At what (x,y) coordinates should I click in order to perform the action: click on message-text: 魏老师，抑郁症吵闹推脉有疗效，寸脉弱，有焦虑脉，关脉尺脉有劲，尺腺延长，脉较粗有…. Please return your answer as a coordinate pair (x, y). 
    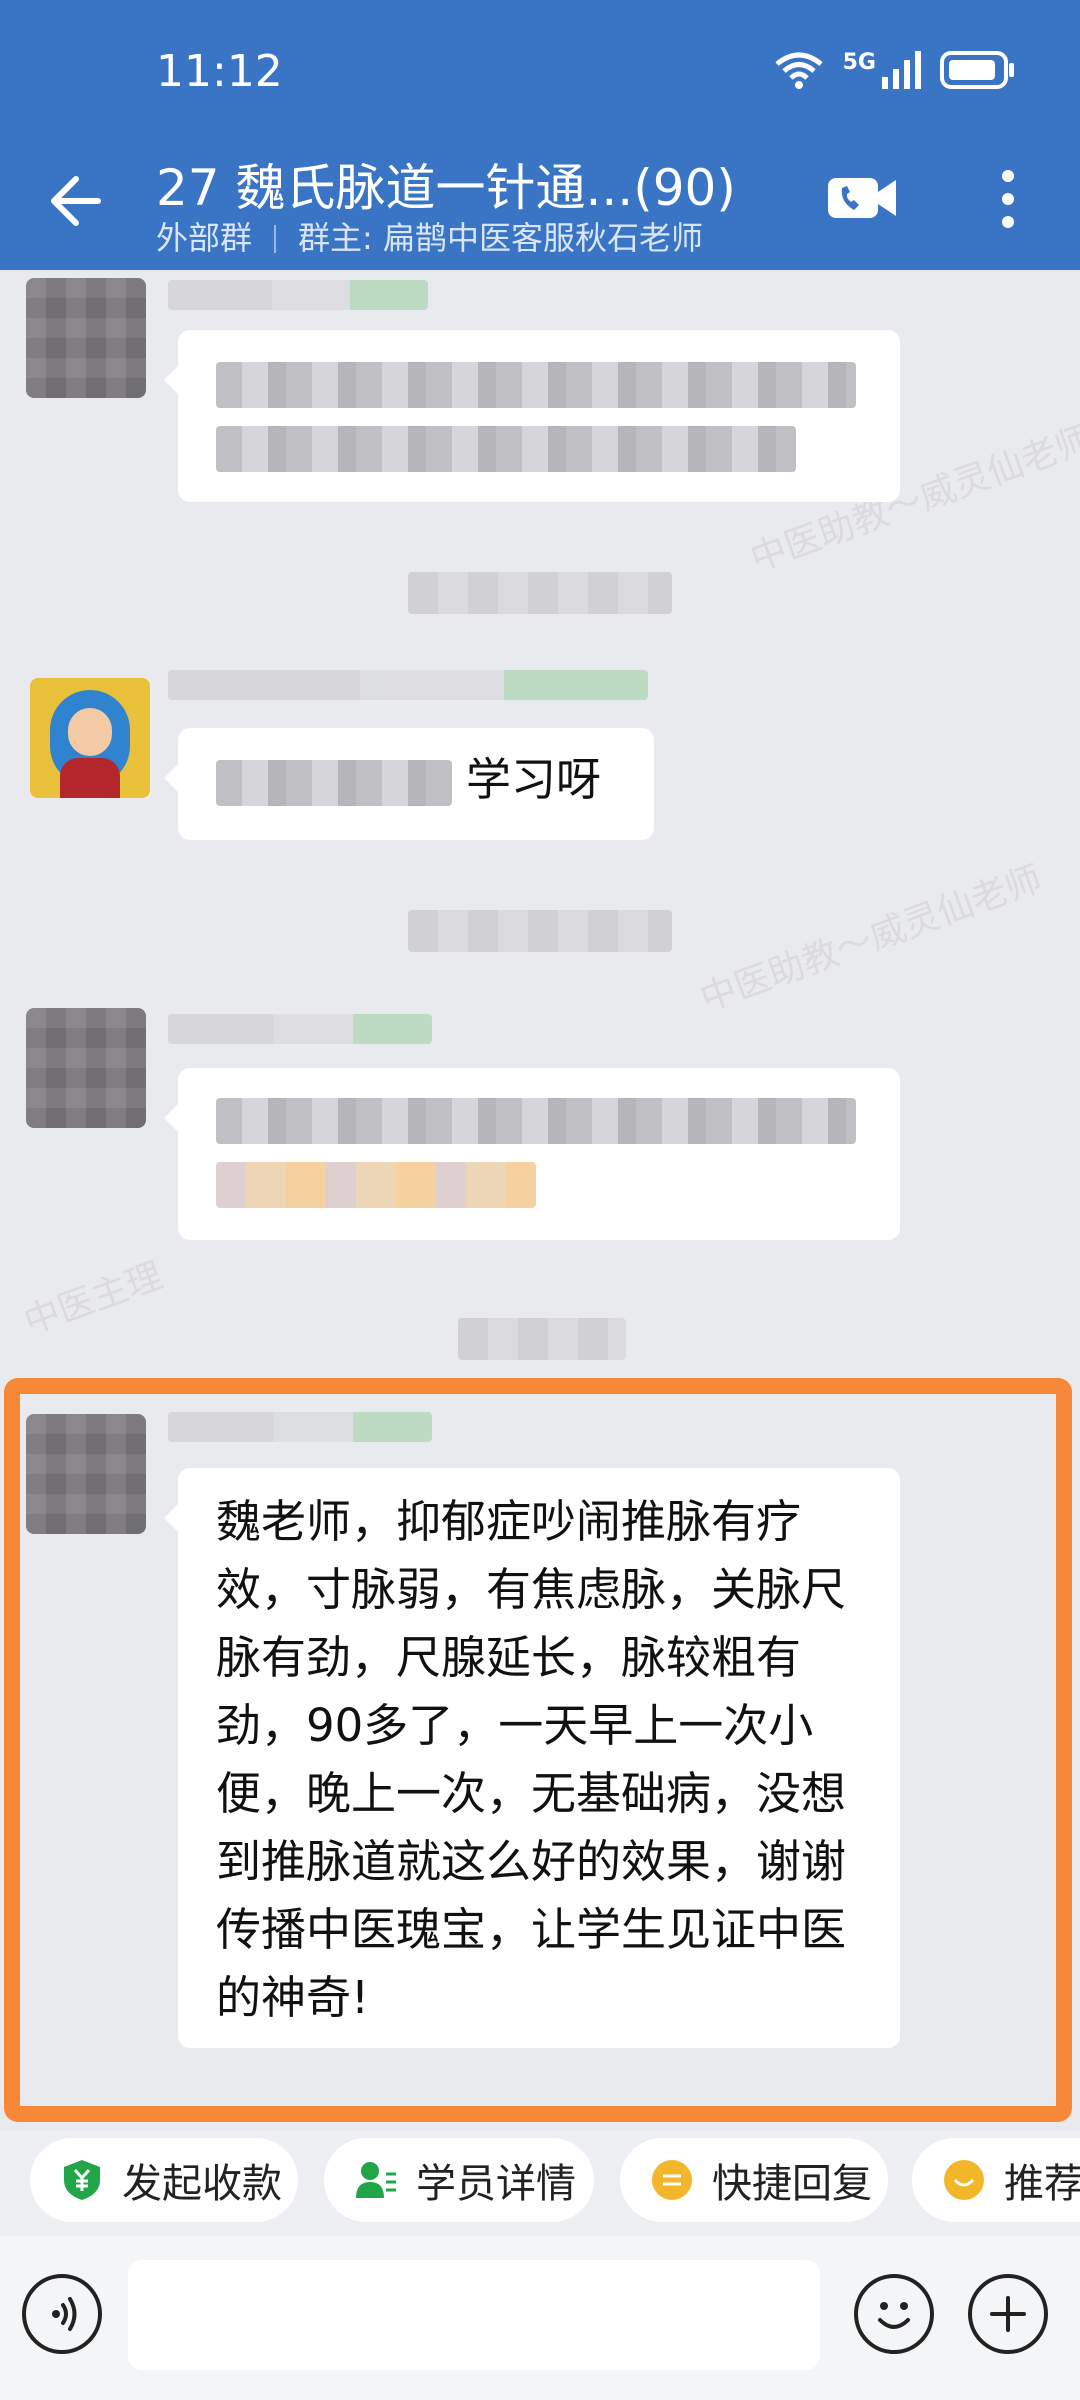
    Looking at the image, I should click on (531, 1759).